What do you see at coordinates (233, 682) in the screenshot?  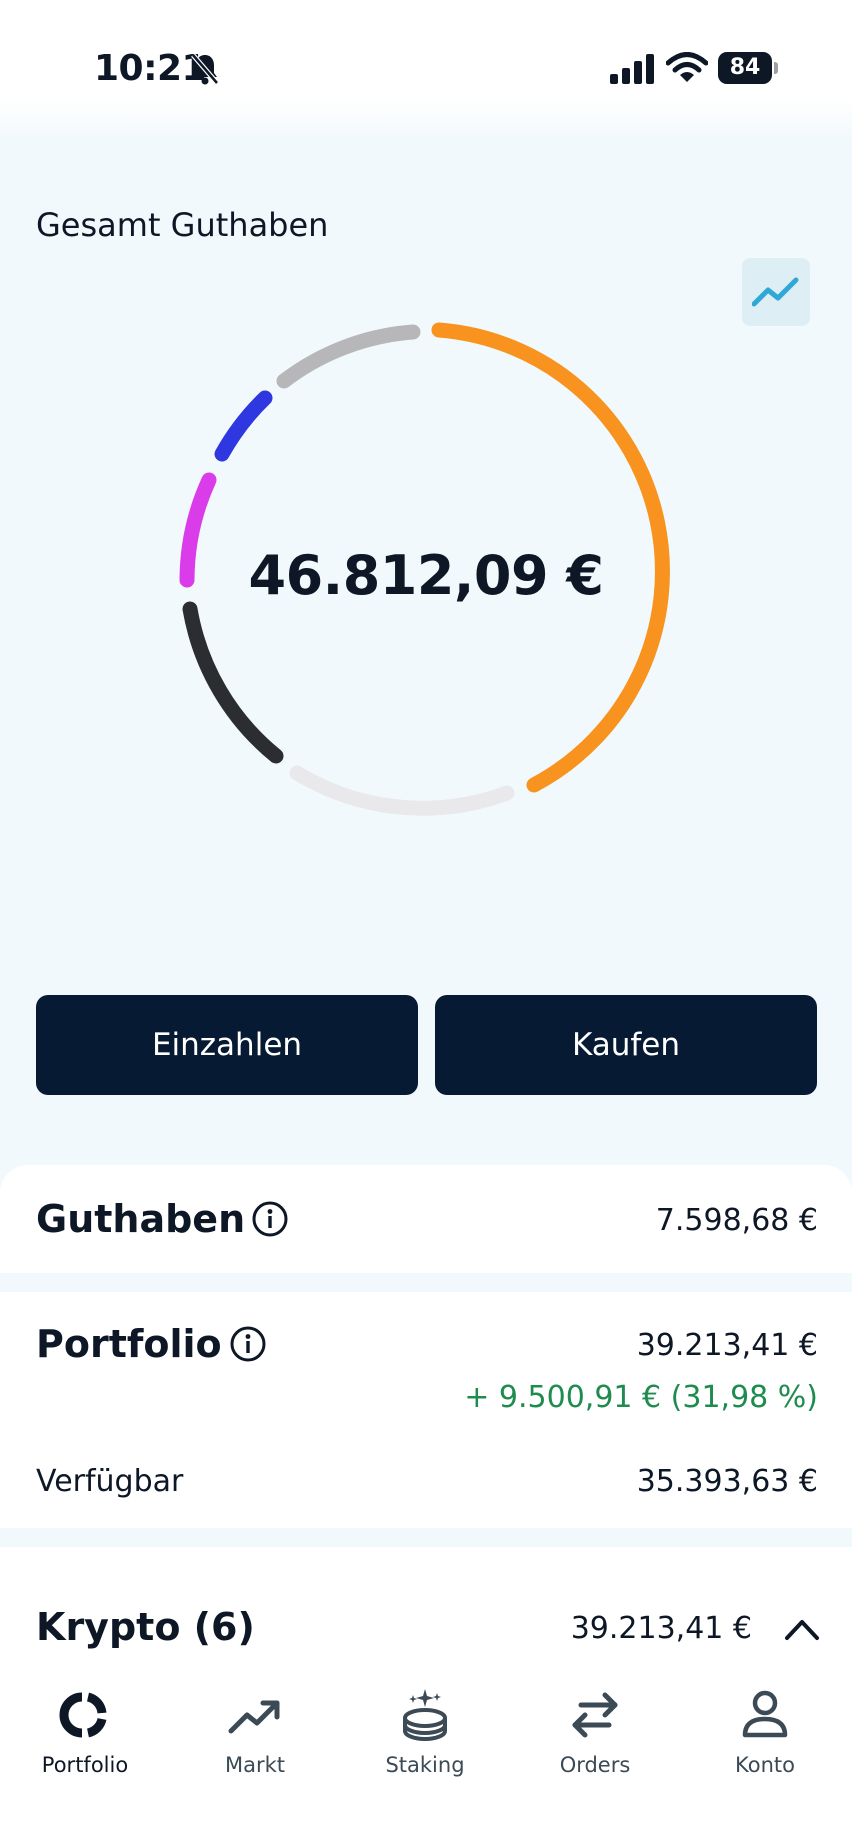 I see `donut-segment-dark` at bounding box center [233, 682].